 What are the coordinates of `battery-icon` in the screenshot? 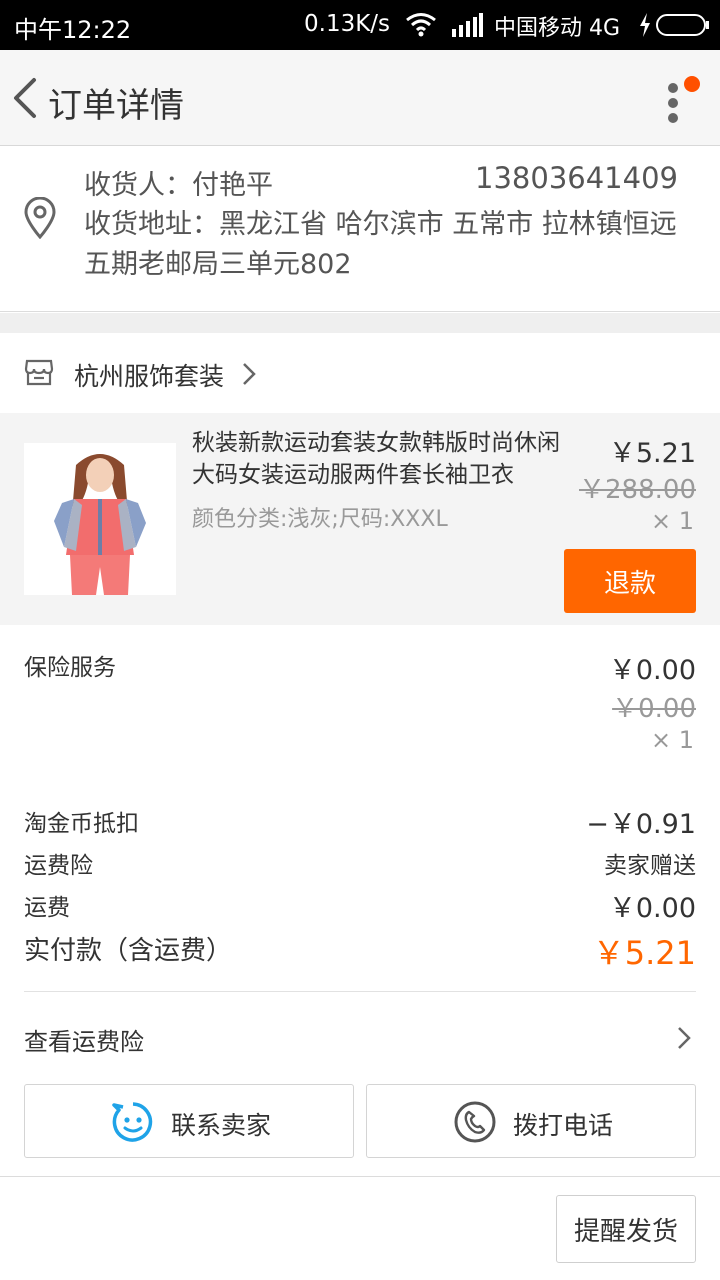 It's located at (682, 25).